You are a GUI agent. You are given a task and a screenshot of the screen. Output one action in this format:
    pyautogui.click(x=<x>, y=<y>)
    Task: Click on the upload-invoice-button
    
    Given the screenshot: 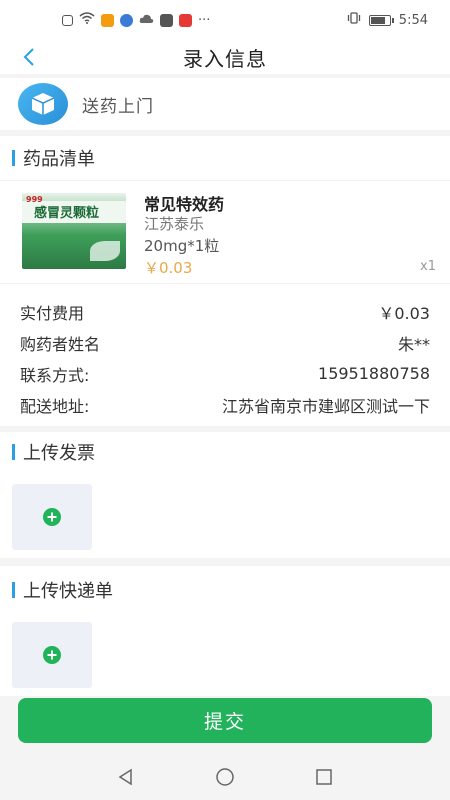 What is the action you would take?
    pyautogui.click(x=52, y=517)
    